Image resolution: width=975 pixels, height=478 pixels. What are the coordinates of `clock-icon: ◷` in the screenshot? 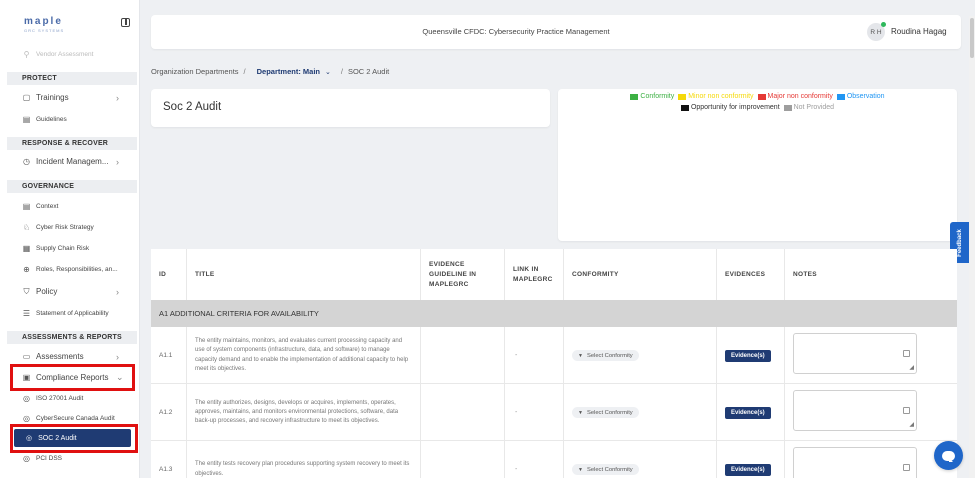 It's located at (26, 161).